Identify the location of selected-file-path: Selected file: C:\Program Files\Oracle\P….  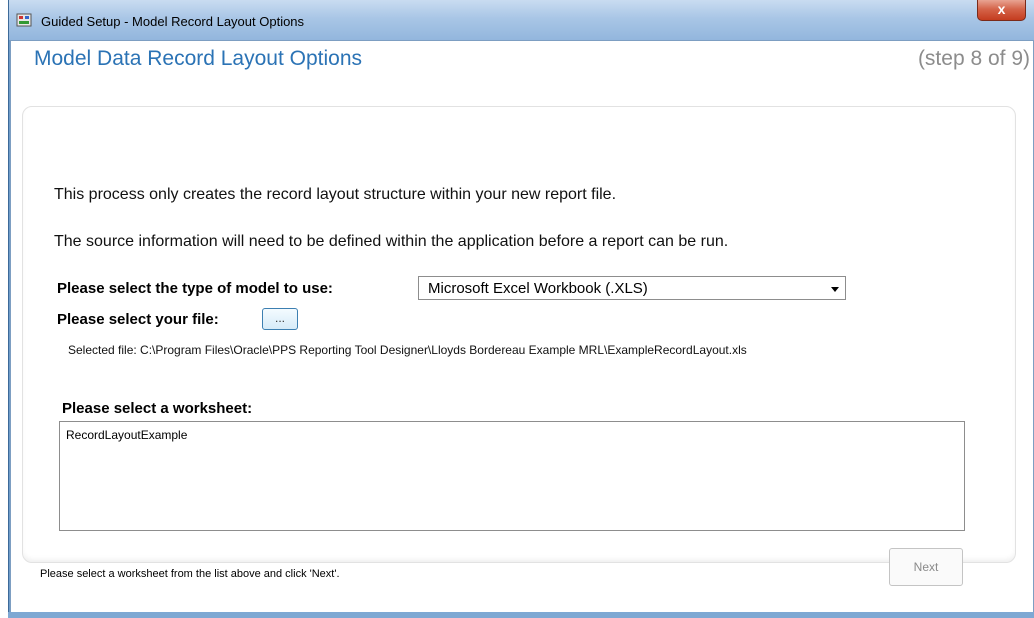
(407, 350).